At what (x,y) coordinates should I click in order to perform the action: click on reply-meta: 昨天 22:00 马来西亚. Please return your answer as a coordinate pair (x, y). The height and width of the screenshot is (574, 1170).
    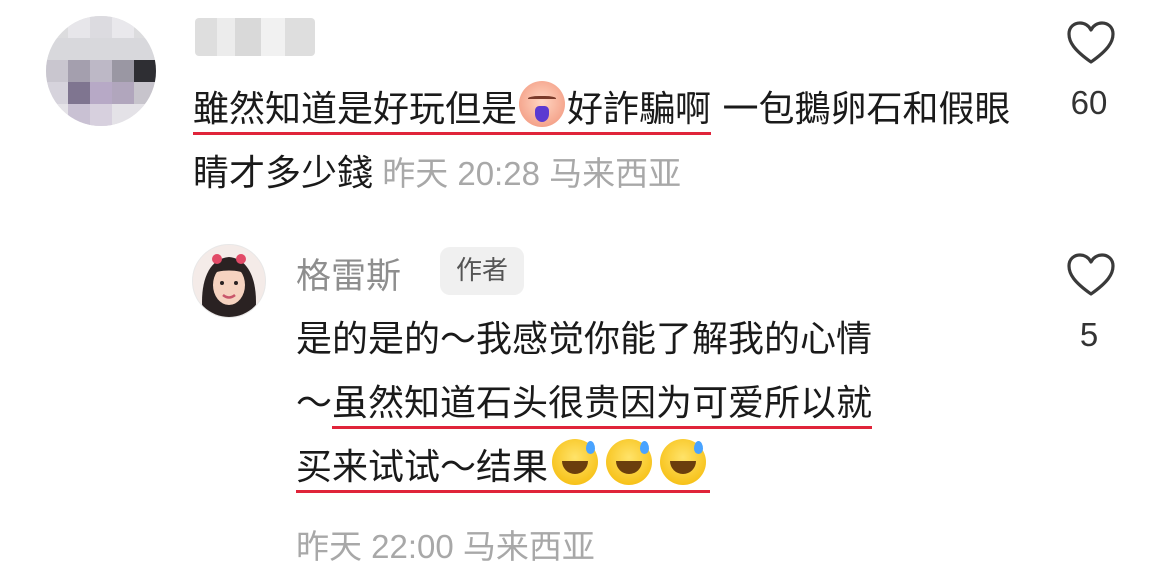
    Looking at the image, I should click on (445, 544).